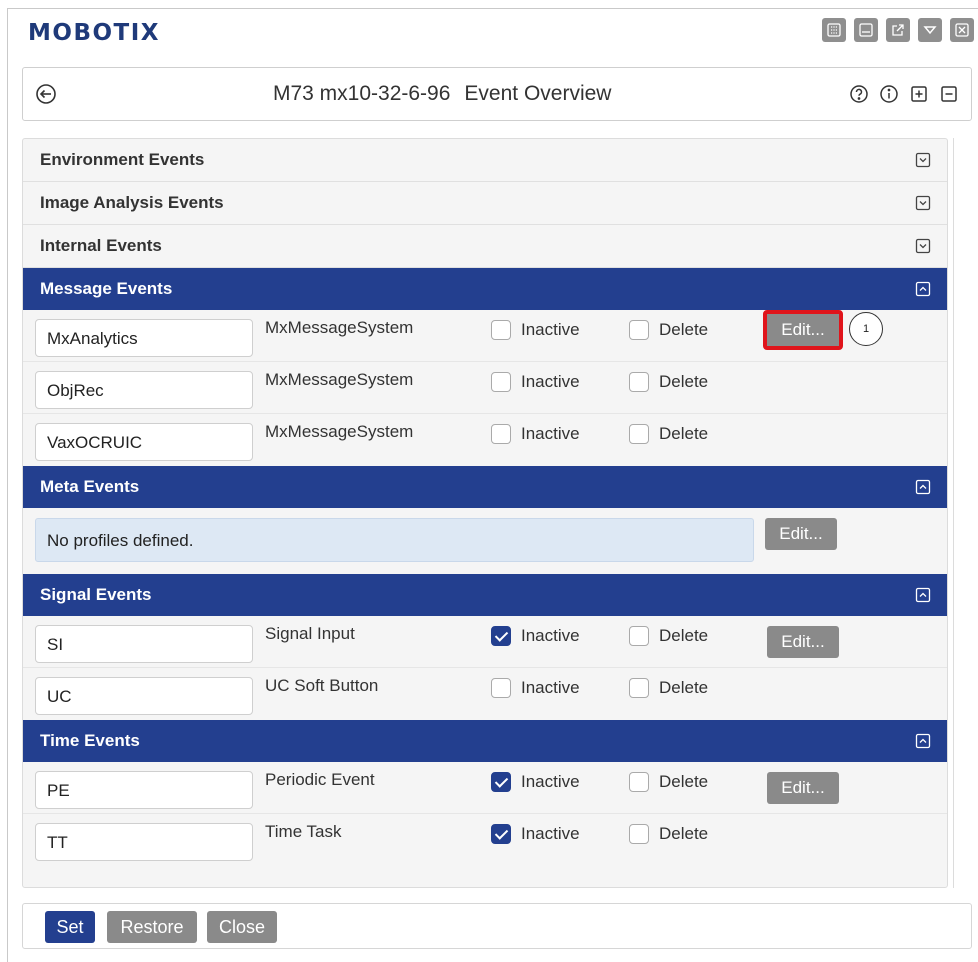 The width and height of the screenshot is (978, 962). What do you see at coordinates (485, 741) in the screenshot?
I see `section-time-events: Time Events` at bounding box center [485, 741].